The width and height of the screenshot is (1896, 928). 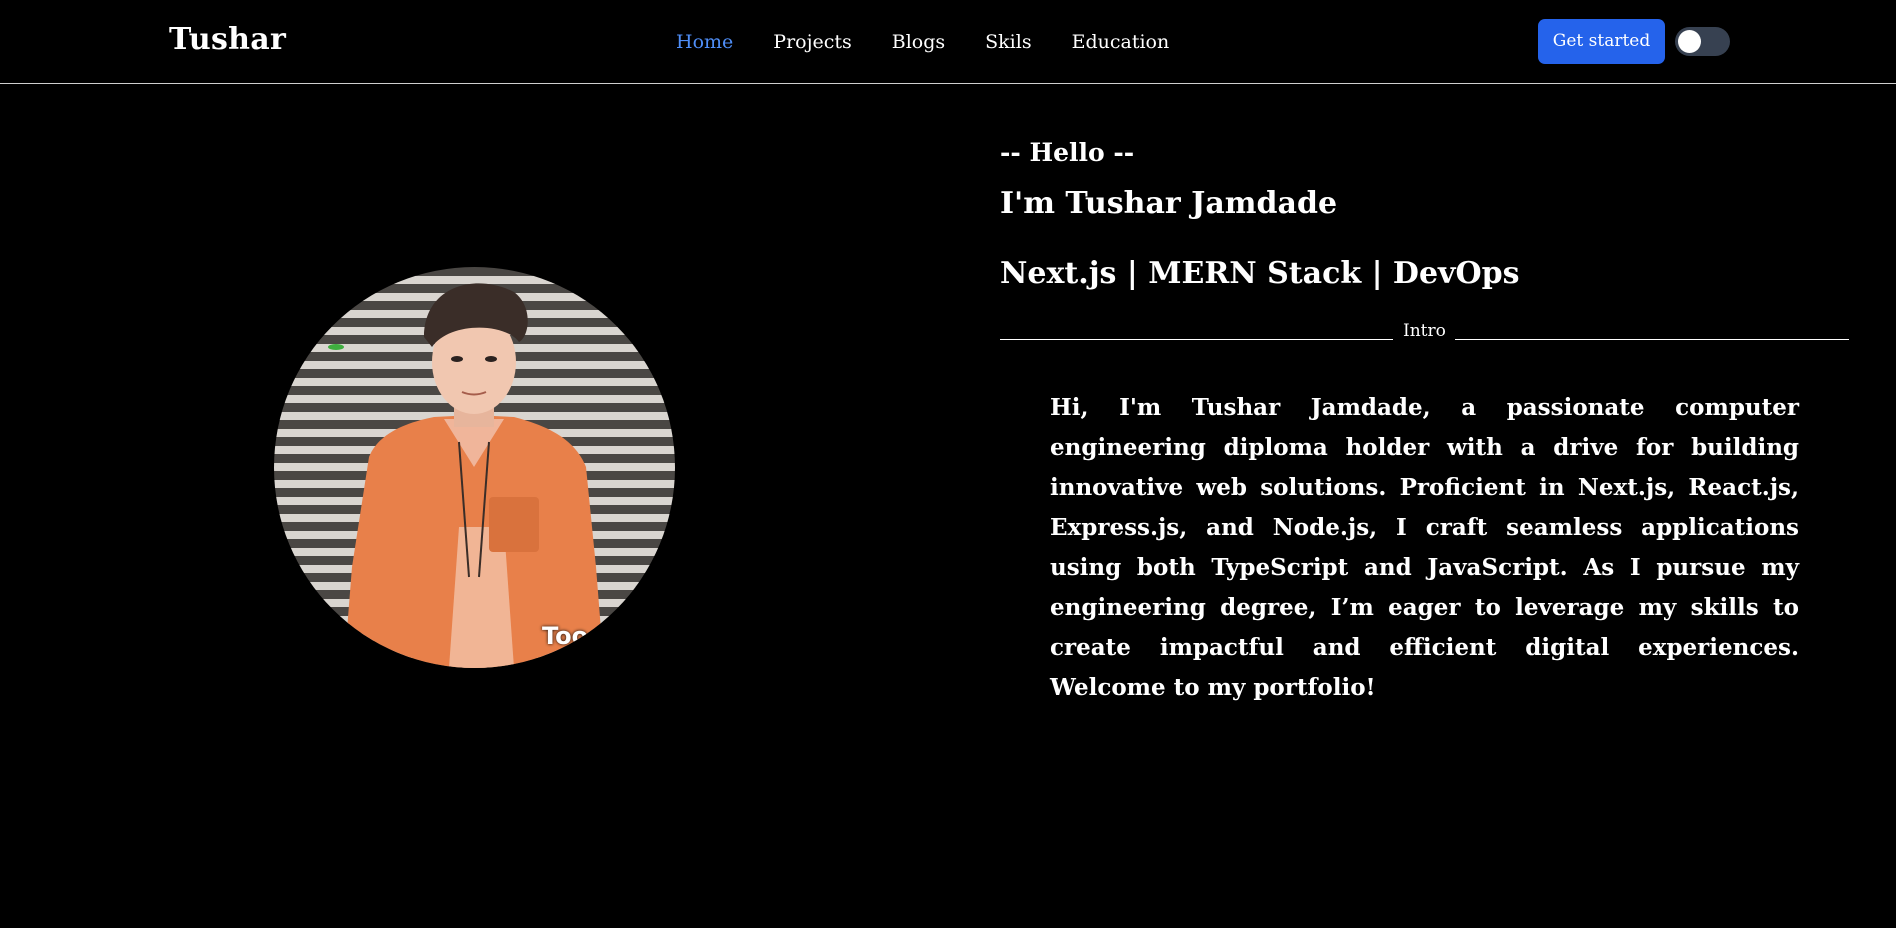 What do you see at coordinates (1702, 41) in the screenshot?
I see `theme-toggle` at bounding box center [1702, 41].